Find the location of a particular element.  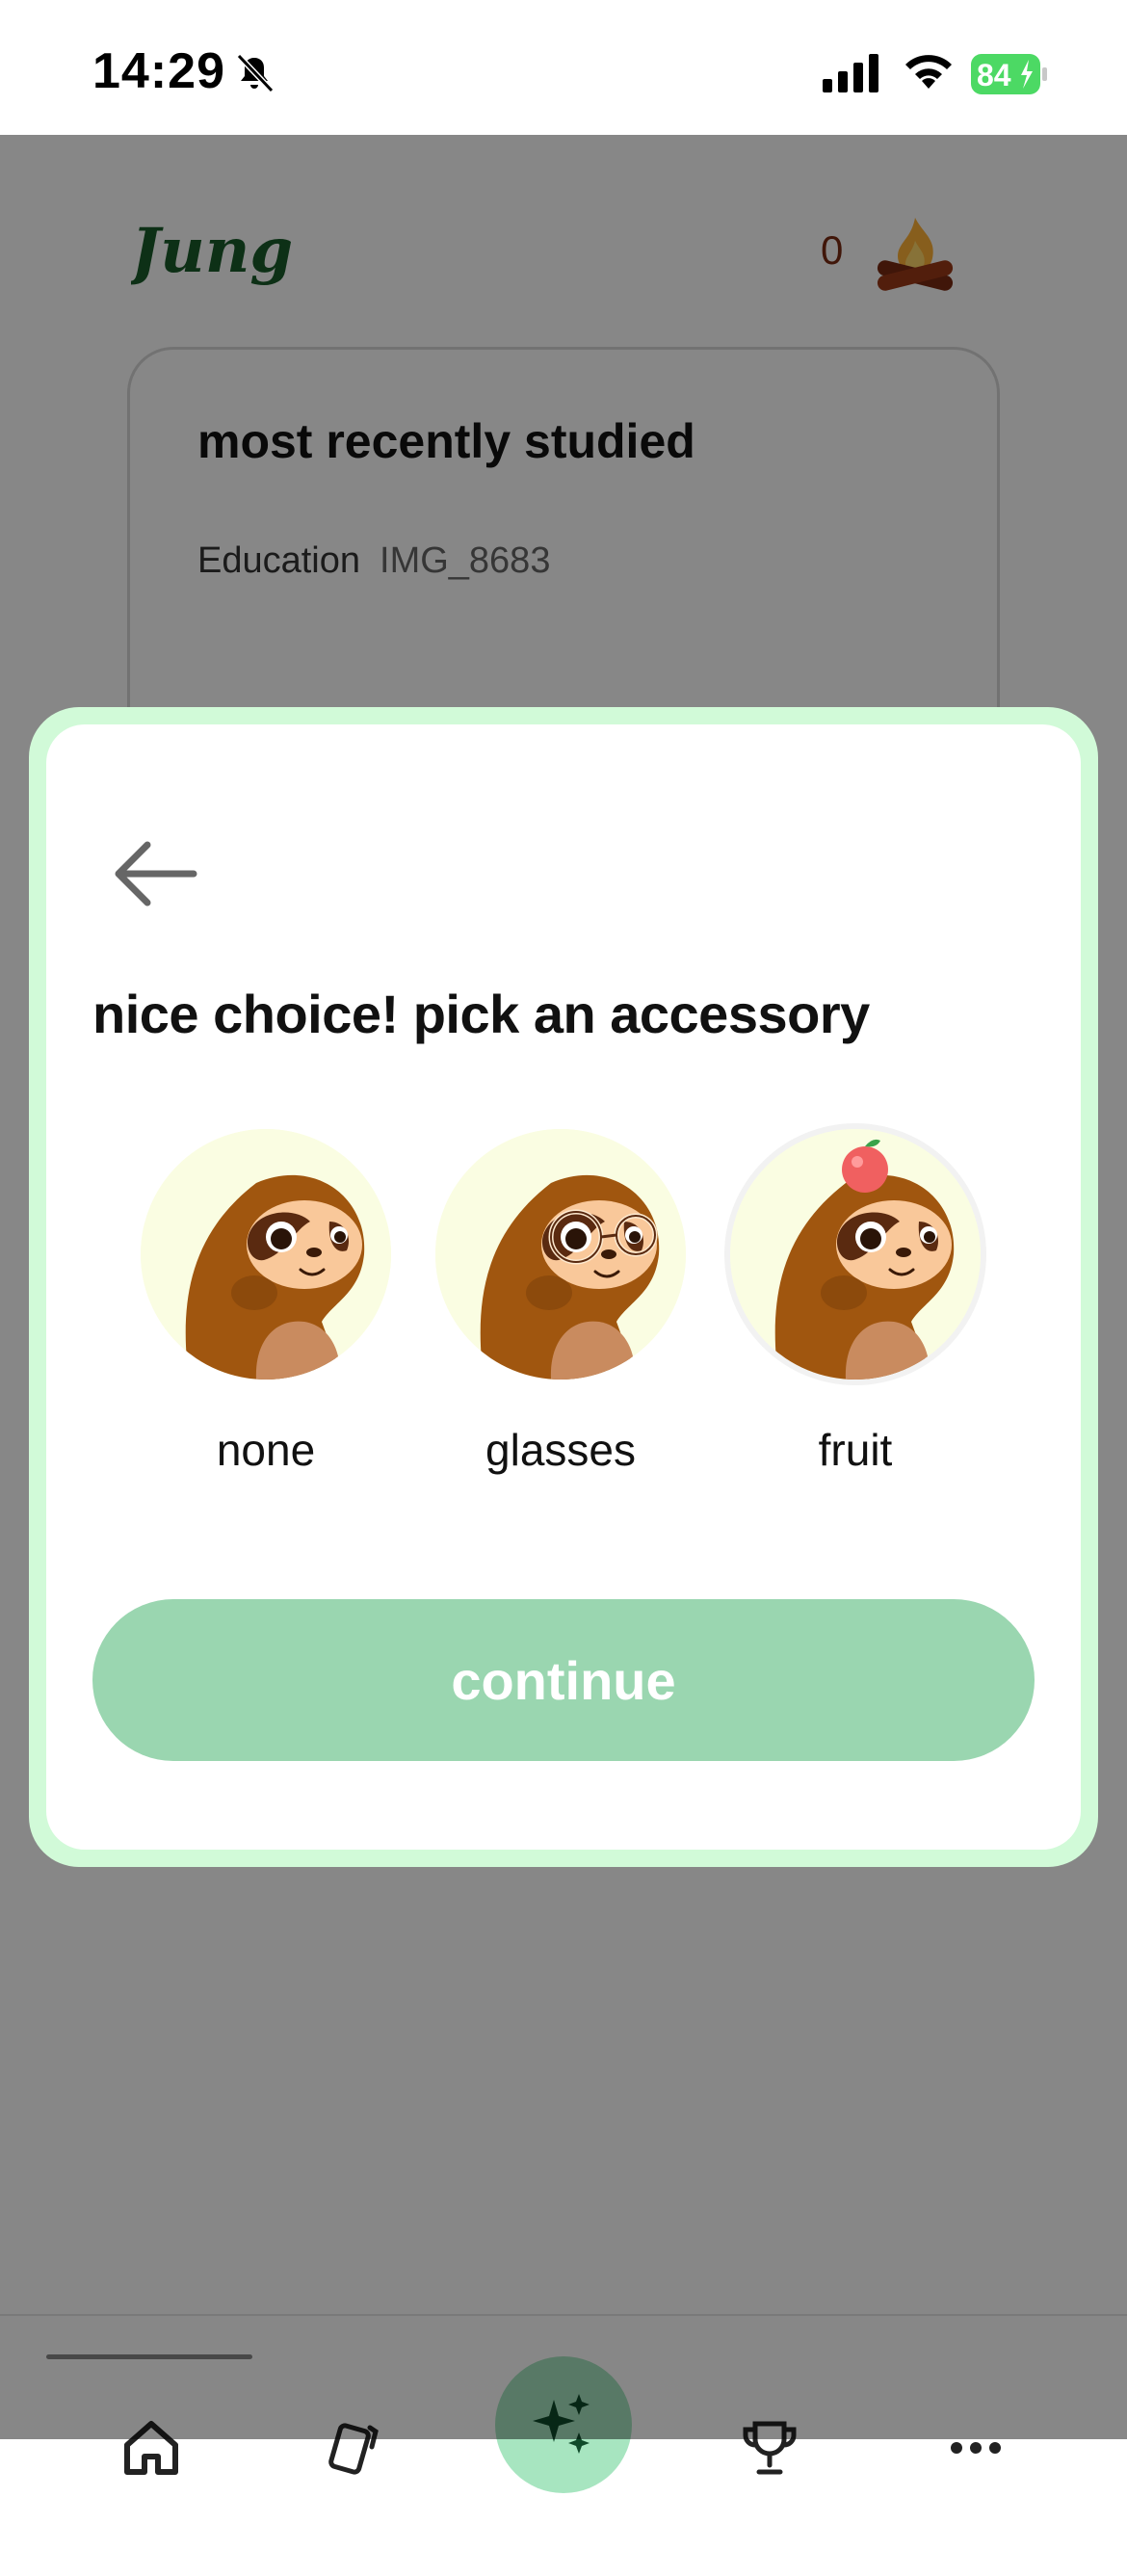

bell-slash-icon is located at coordinates (255, 73).